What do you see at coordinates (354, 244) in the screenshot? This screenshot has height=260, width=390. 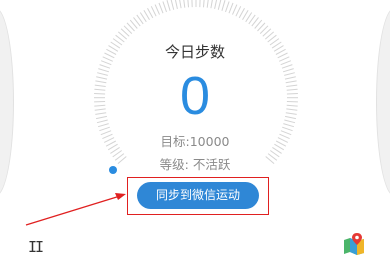 I see `map-location-icon` at bounding box center [354, 244].